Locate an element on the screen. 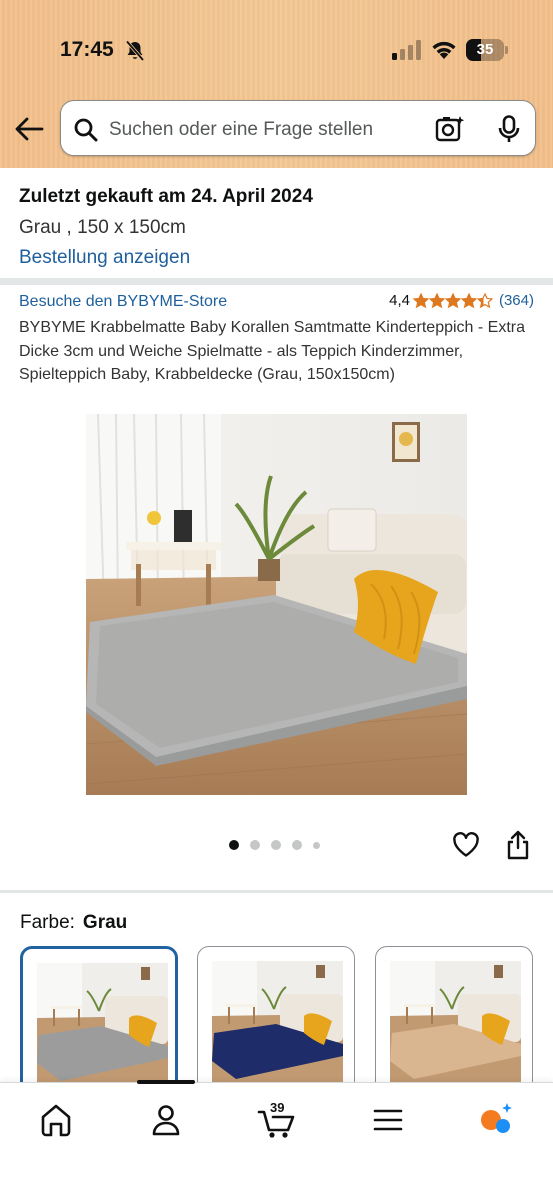 The image size is (553, 1200). status-time: 17:45 is located at coordinates (87, 49).